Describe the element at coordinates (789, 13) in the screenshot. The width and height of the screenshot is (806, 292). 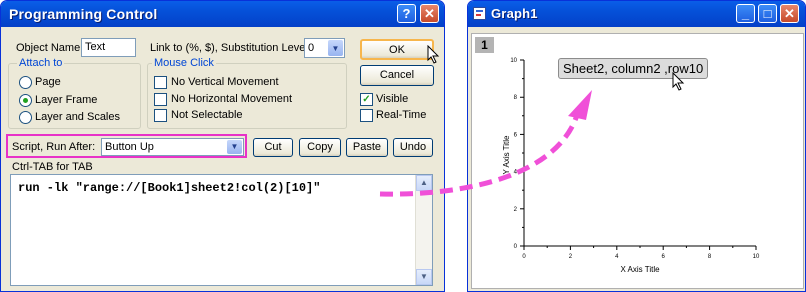
I see `graph-close-button: ✕` at that location.